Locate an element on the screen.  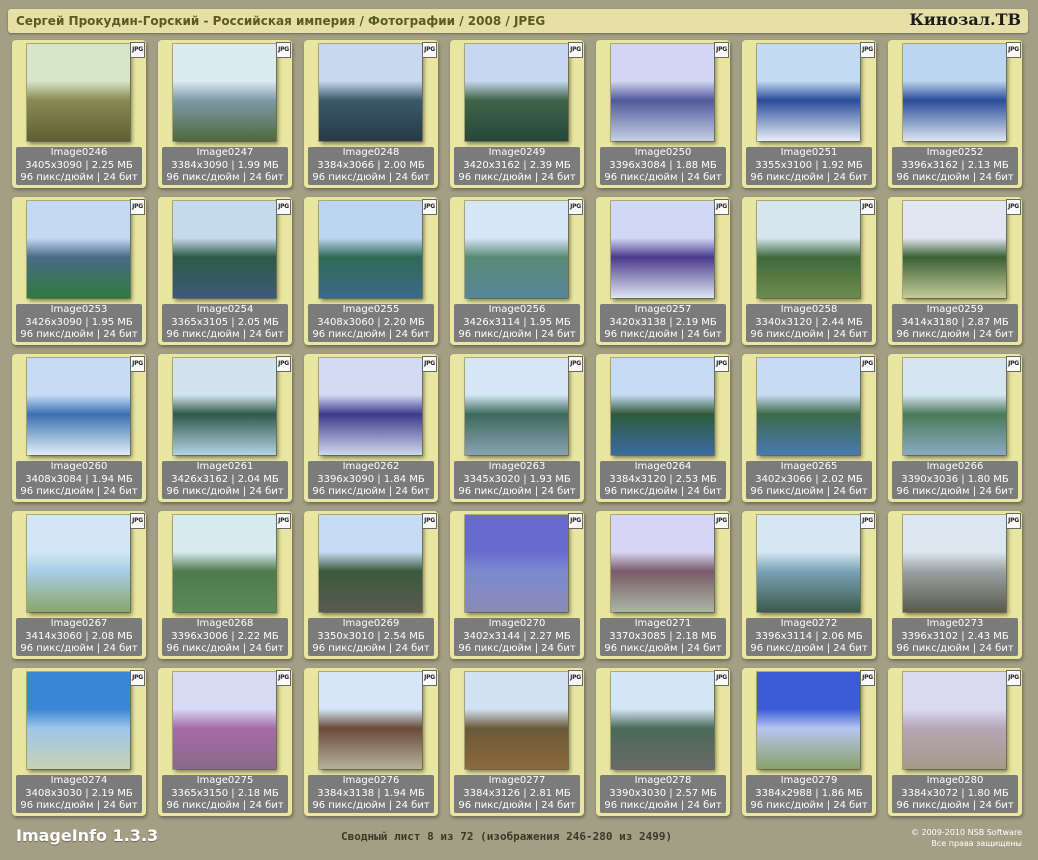
thumbnail-filename: Image0261 is located at coordinates (225, 466).